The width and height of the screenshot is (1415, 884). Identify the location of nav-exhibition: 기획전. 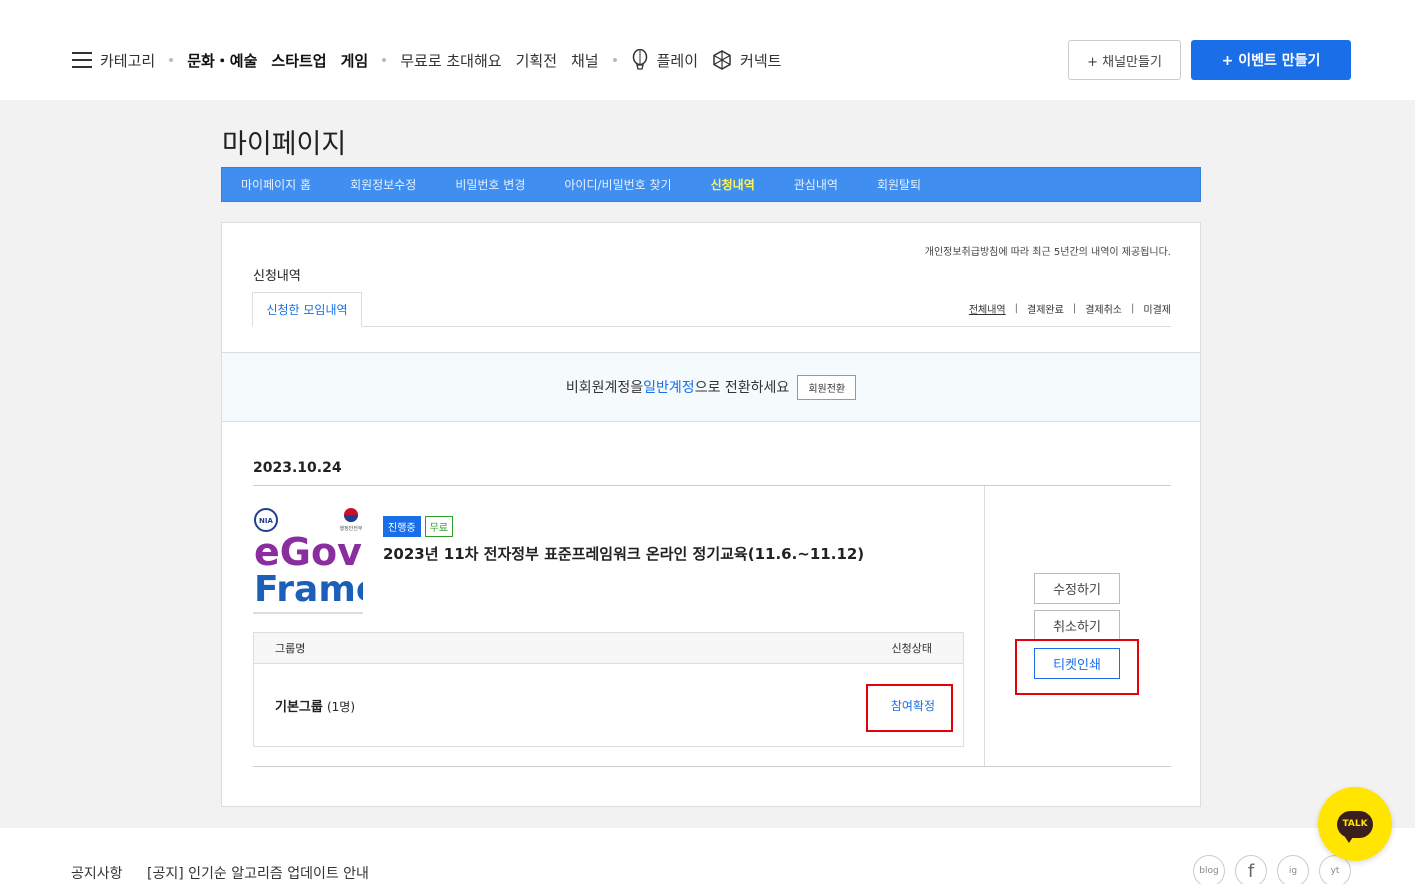
(536, 60).